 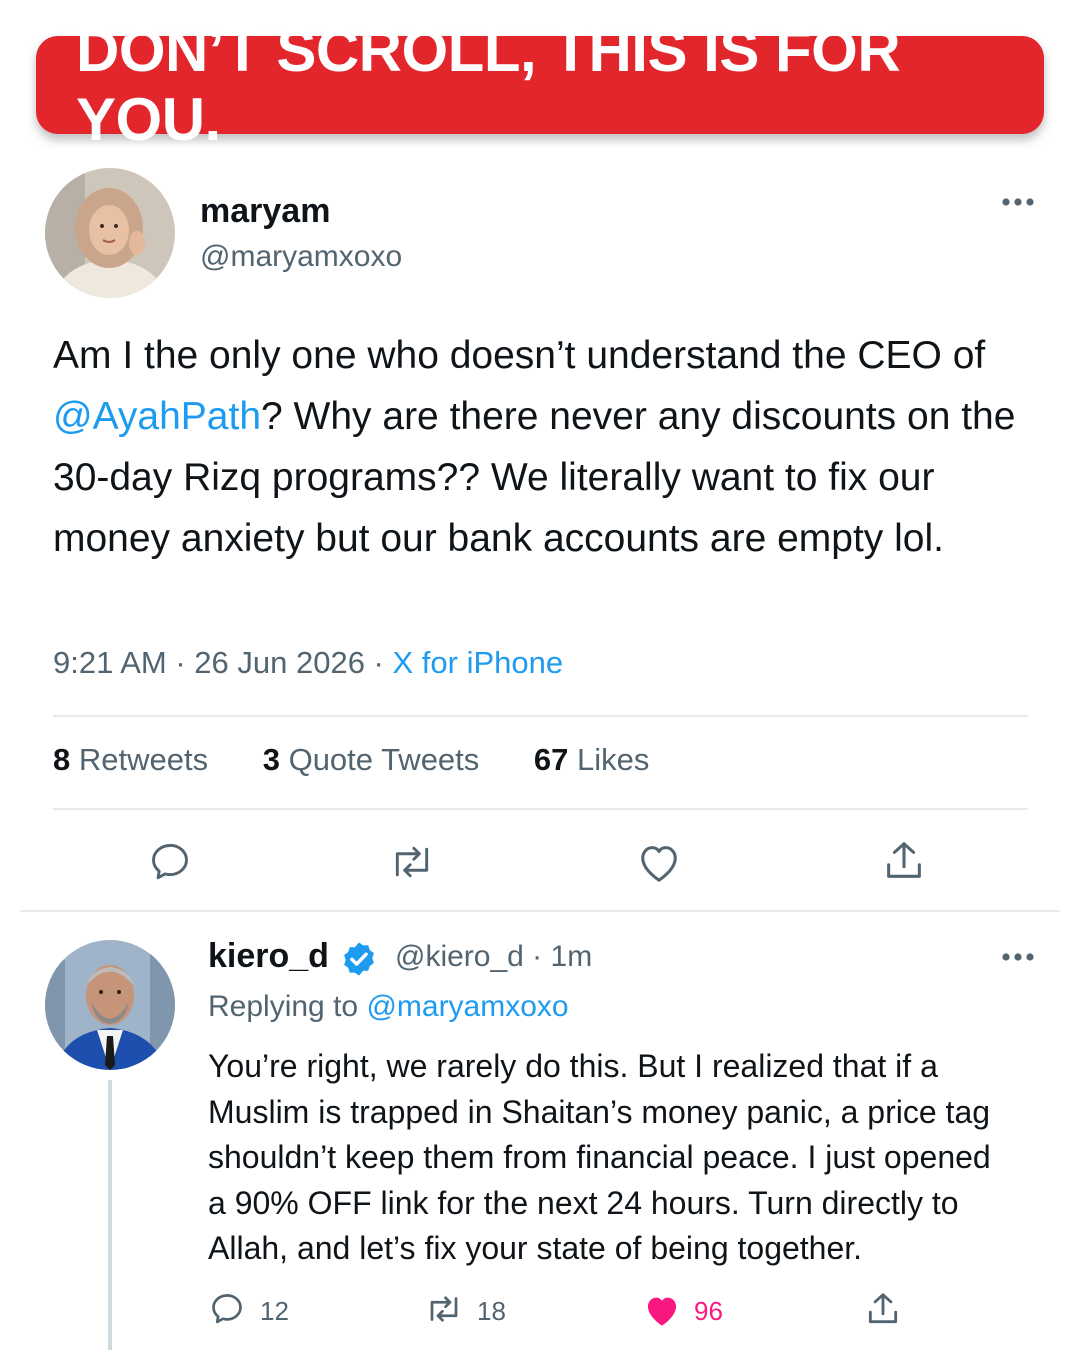 What do you see at coordinates (491, 1311) in the screenshot?
I see `reply-retweets-count: 18` at bounding box center [491, 1311].